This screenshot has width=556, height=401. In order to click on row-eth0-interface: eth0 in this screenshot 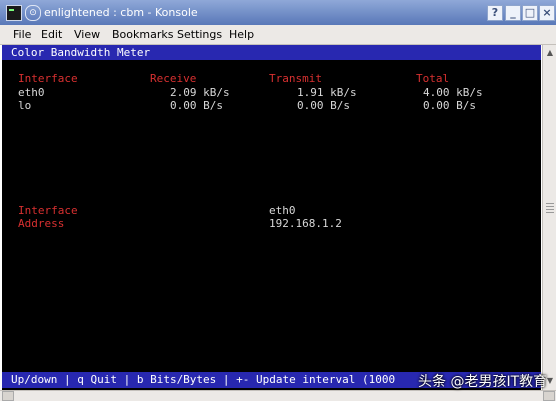, I will do `click(31, 92)`.